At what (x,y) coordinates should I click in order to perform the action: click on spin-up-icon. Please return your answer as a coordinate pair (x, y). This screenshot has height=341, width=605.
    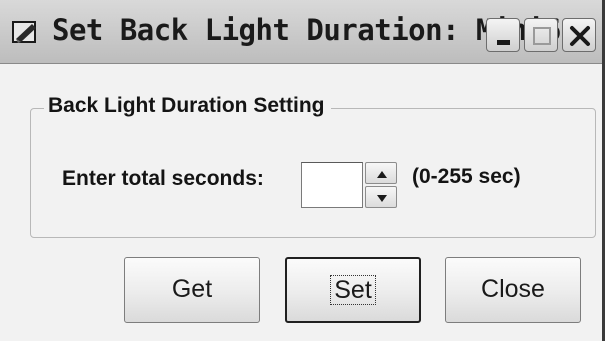
    Looking at the image, I should click on (382, 174).